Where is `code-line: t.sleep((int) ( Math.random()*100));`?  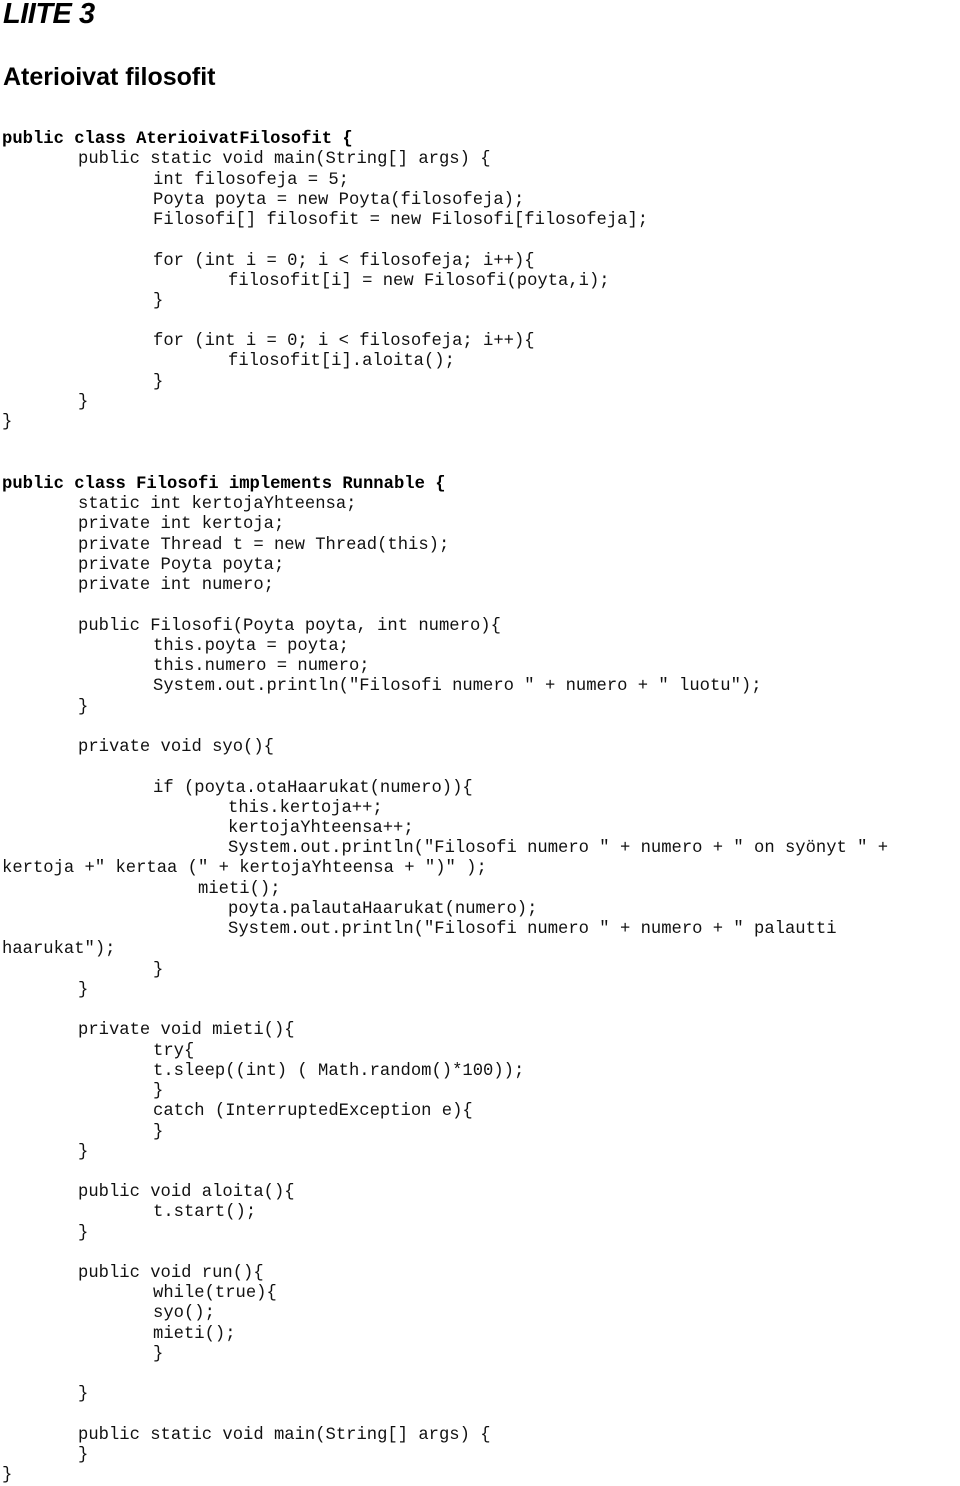
code-line: t.sleep((int) ( Math.random()*100)); is located at coordinates (339, 1071).